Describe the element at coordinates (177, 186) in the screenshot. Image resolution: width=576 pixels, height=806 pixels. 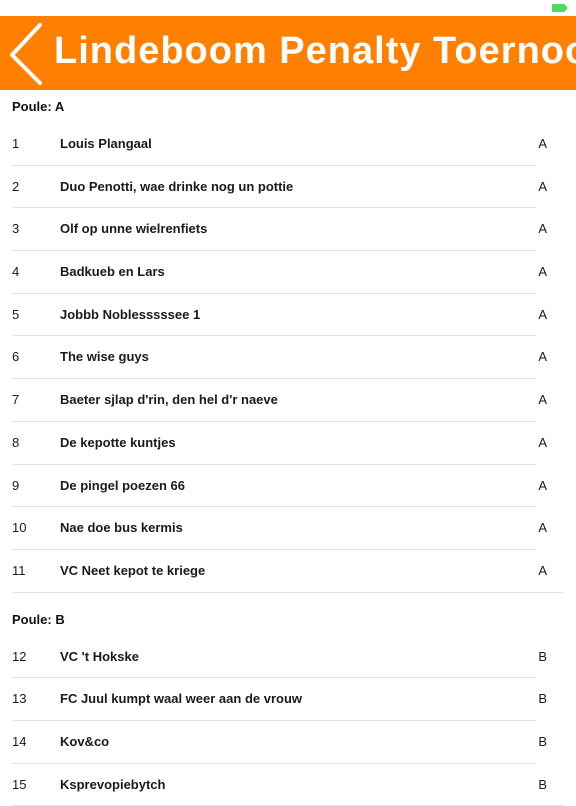
I see `team-name: Duo Penotti, wae drinke nog un pottie` at that location.